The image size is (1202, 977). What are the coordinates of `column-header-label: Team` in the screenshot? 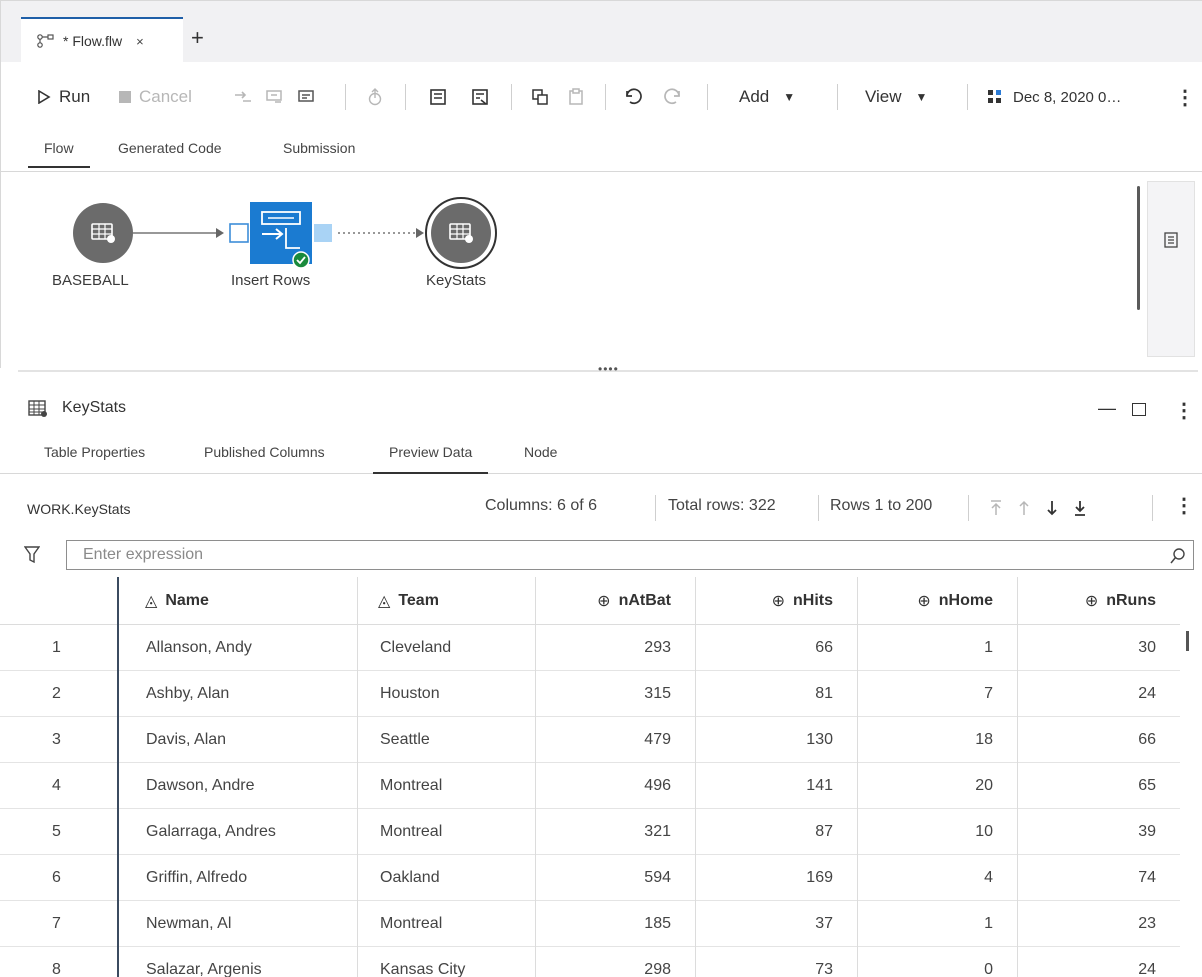 It's located at (418, 600).